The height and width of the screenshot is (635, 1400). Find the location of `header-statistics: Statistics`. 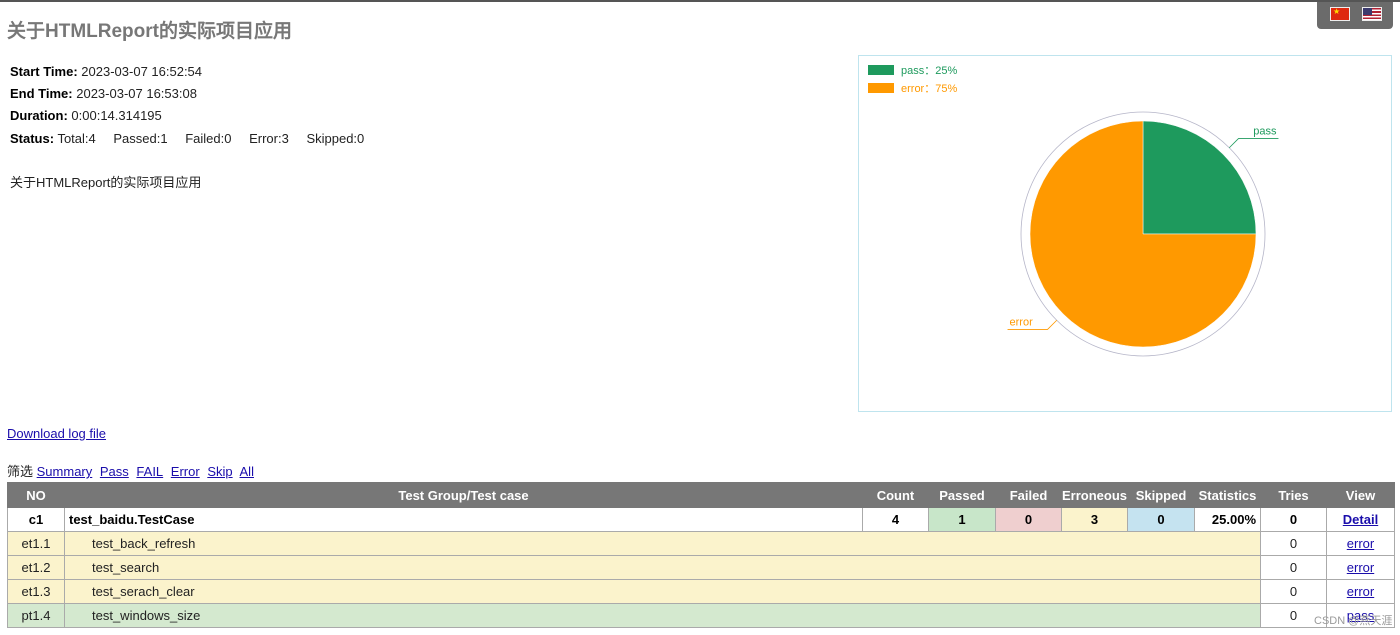

header-statistics: Statistics is located at coordinates (1227, 495).